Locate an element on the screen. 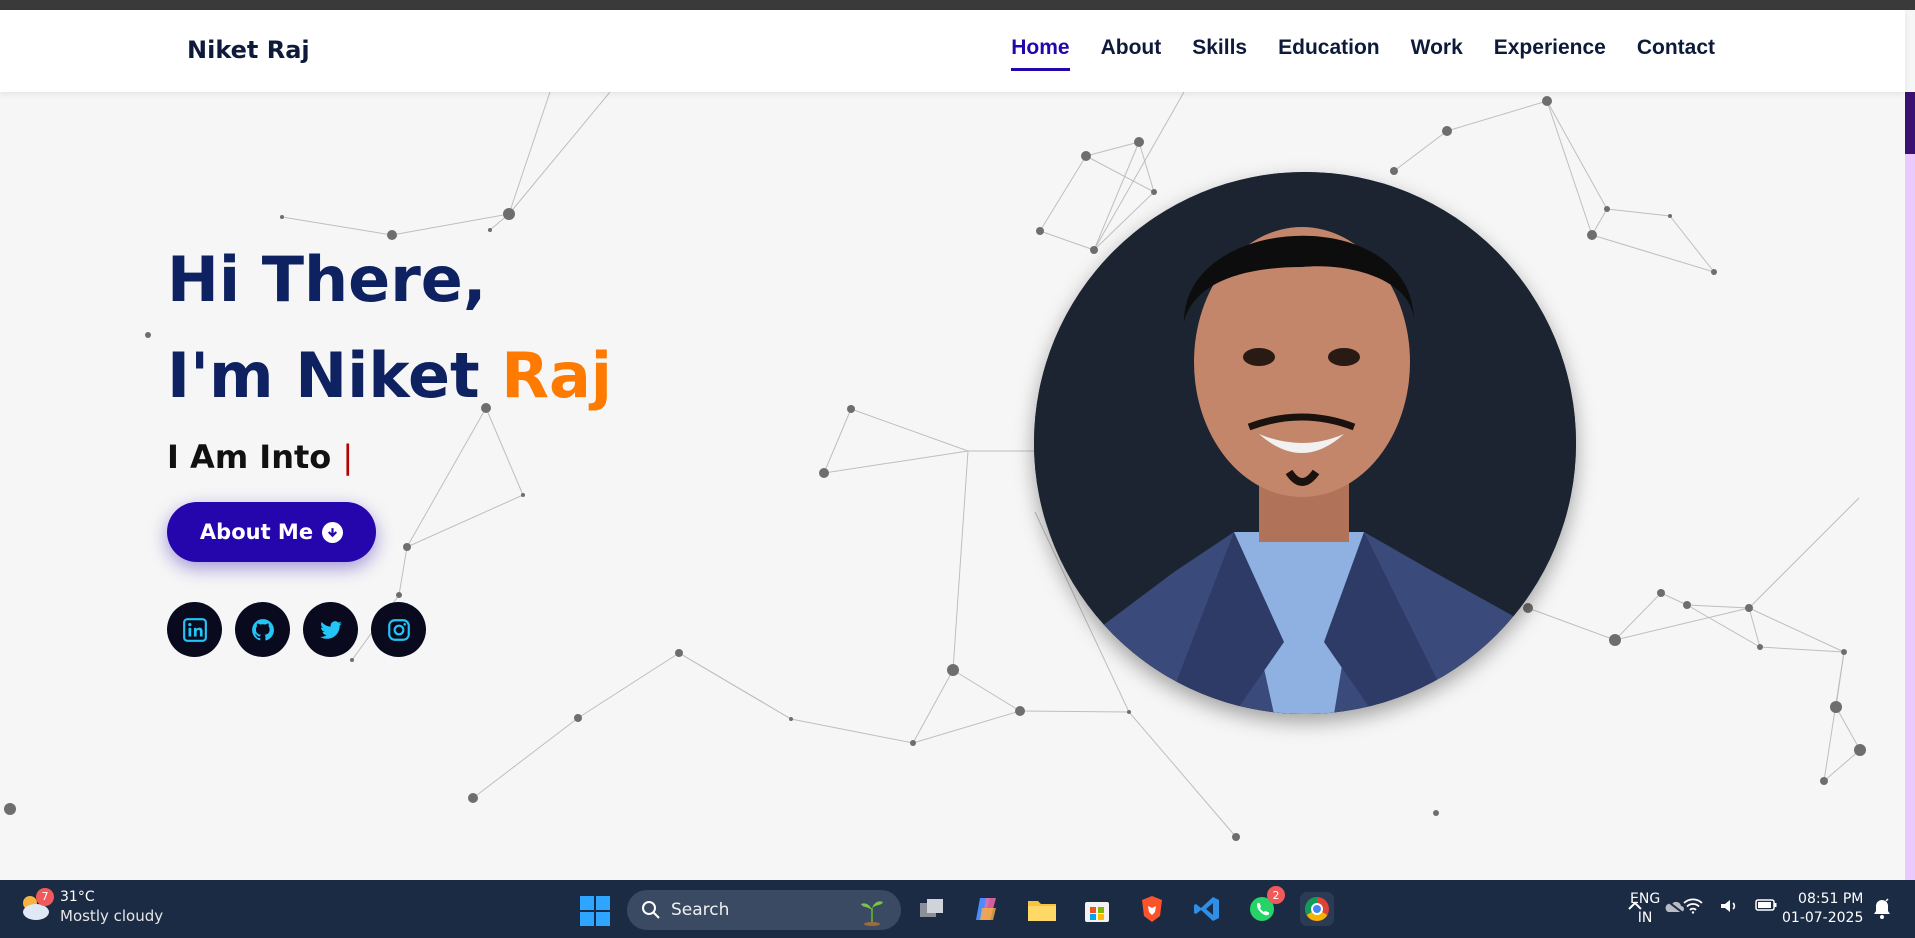 The width and height of the screenshot is (1915, 938). clock-time: 08:51 PM is located at coordinates (1831, 899).